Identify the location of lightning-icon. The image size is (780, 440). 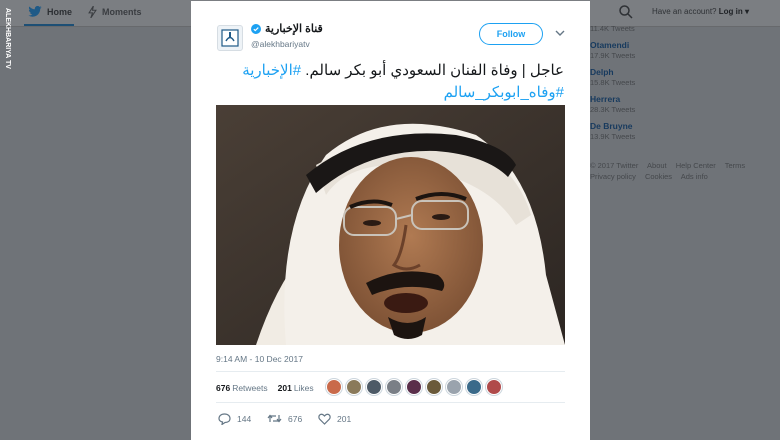
(92, 12).